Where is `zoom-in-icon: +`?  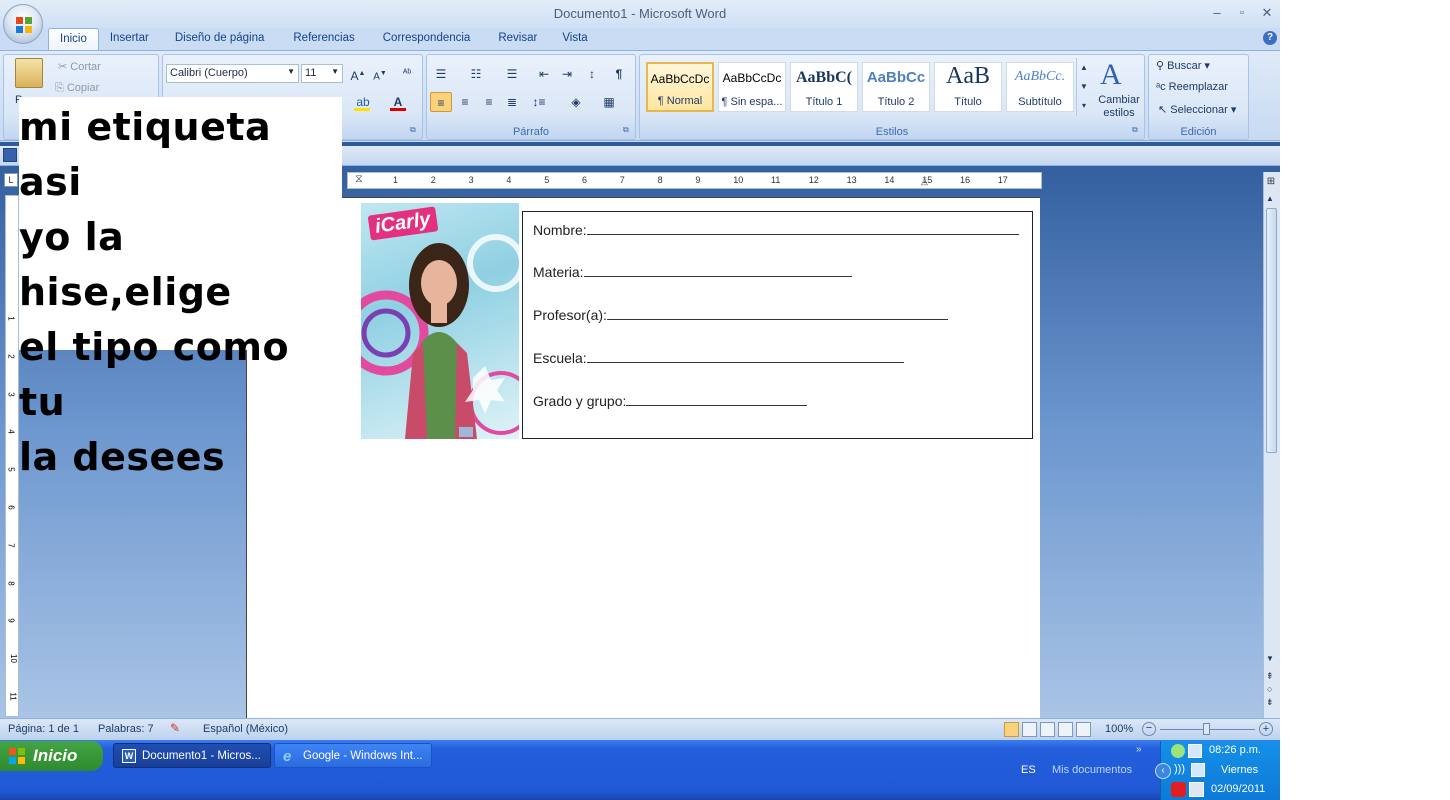 zoom-in-icon: + is located at coordinates (1266, 729).